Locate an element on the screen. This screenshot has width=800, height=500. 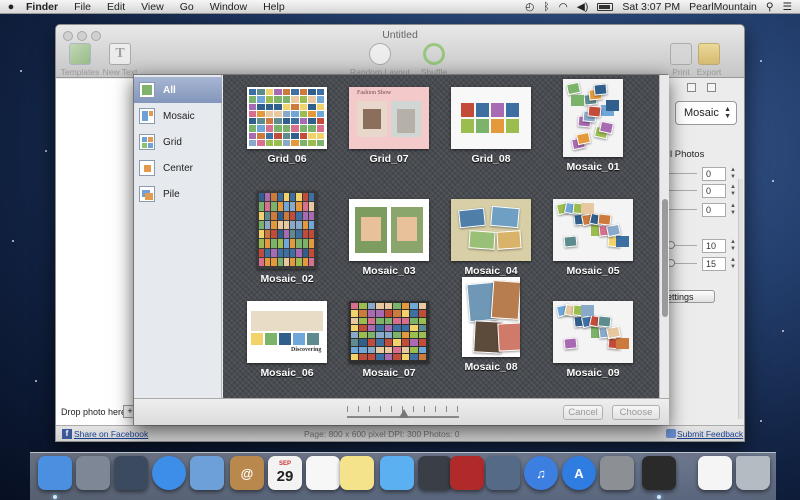
contacts-icon: @ is located at coordinates (247, 473).